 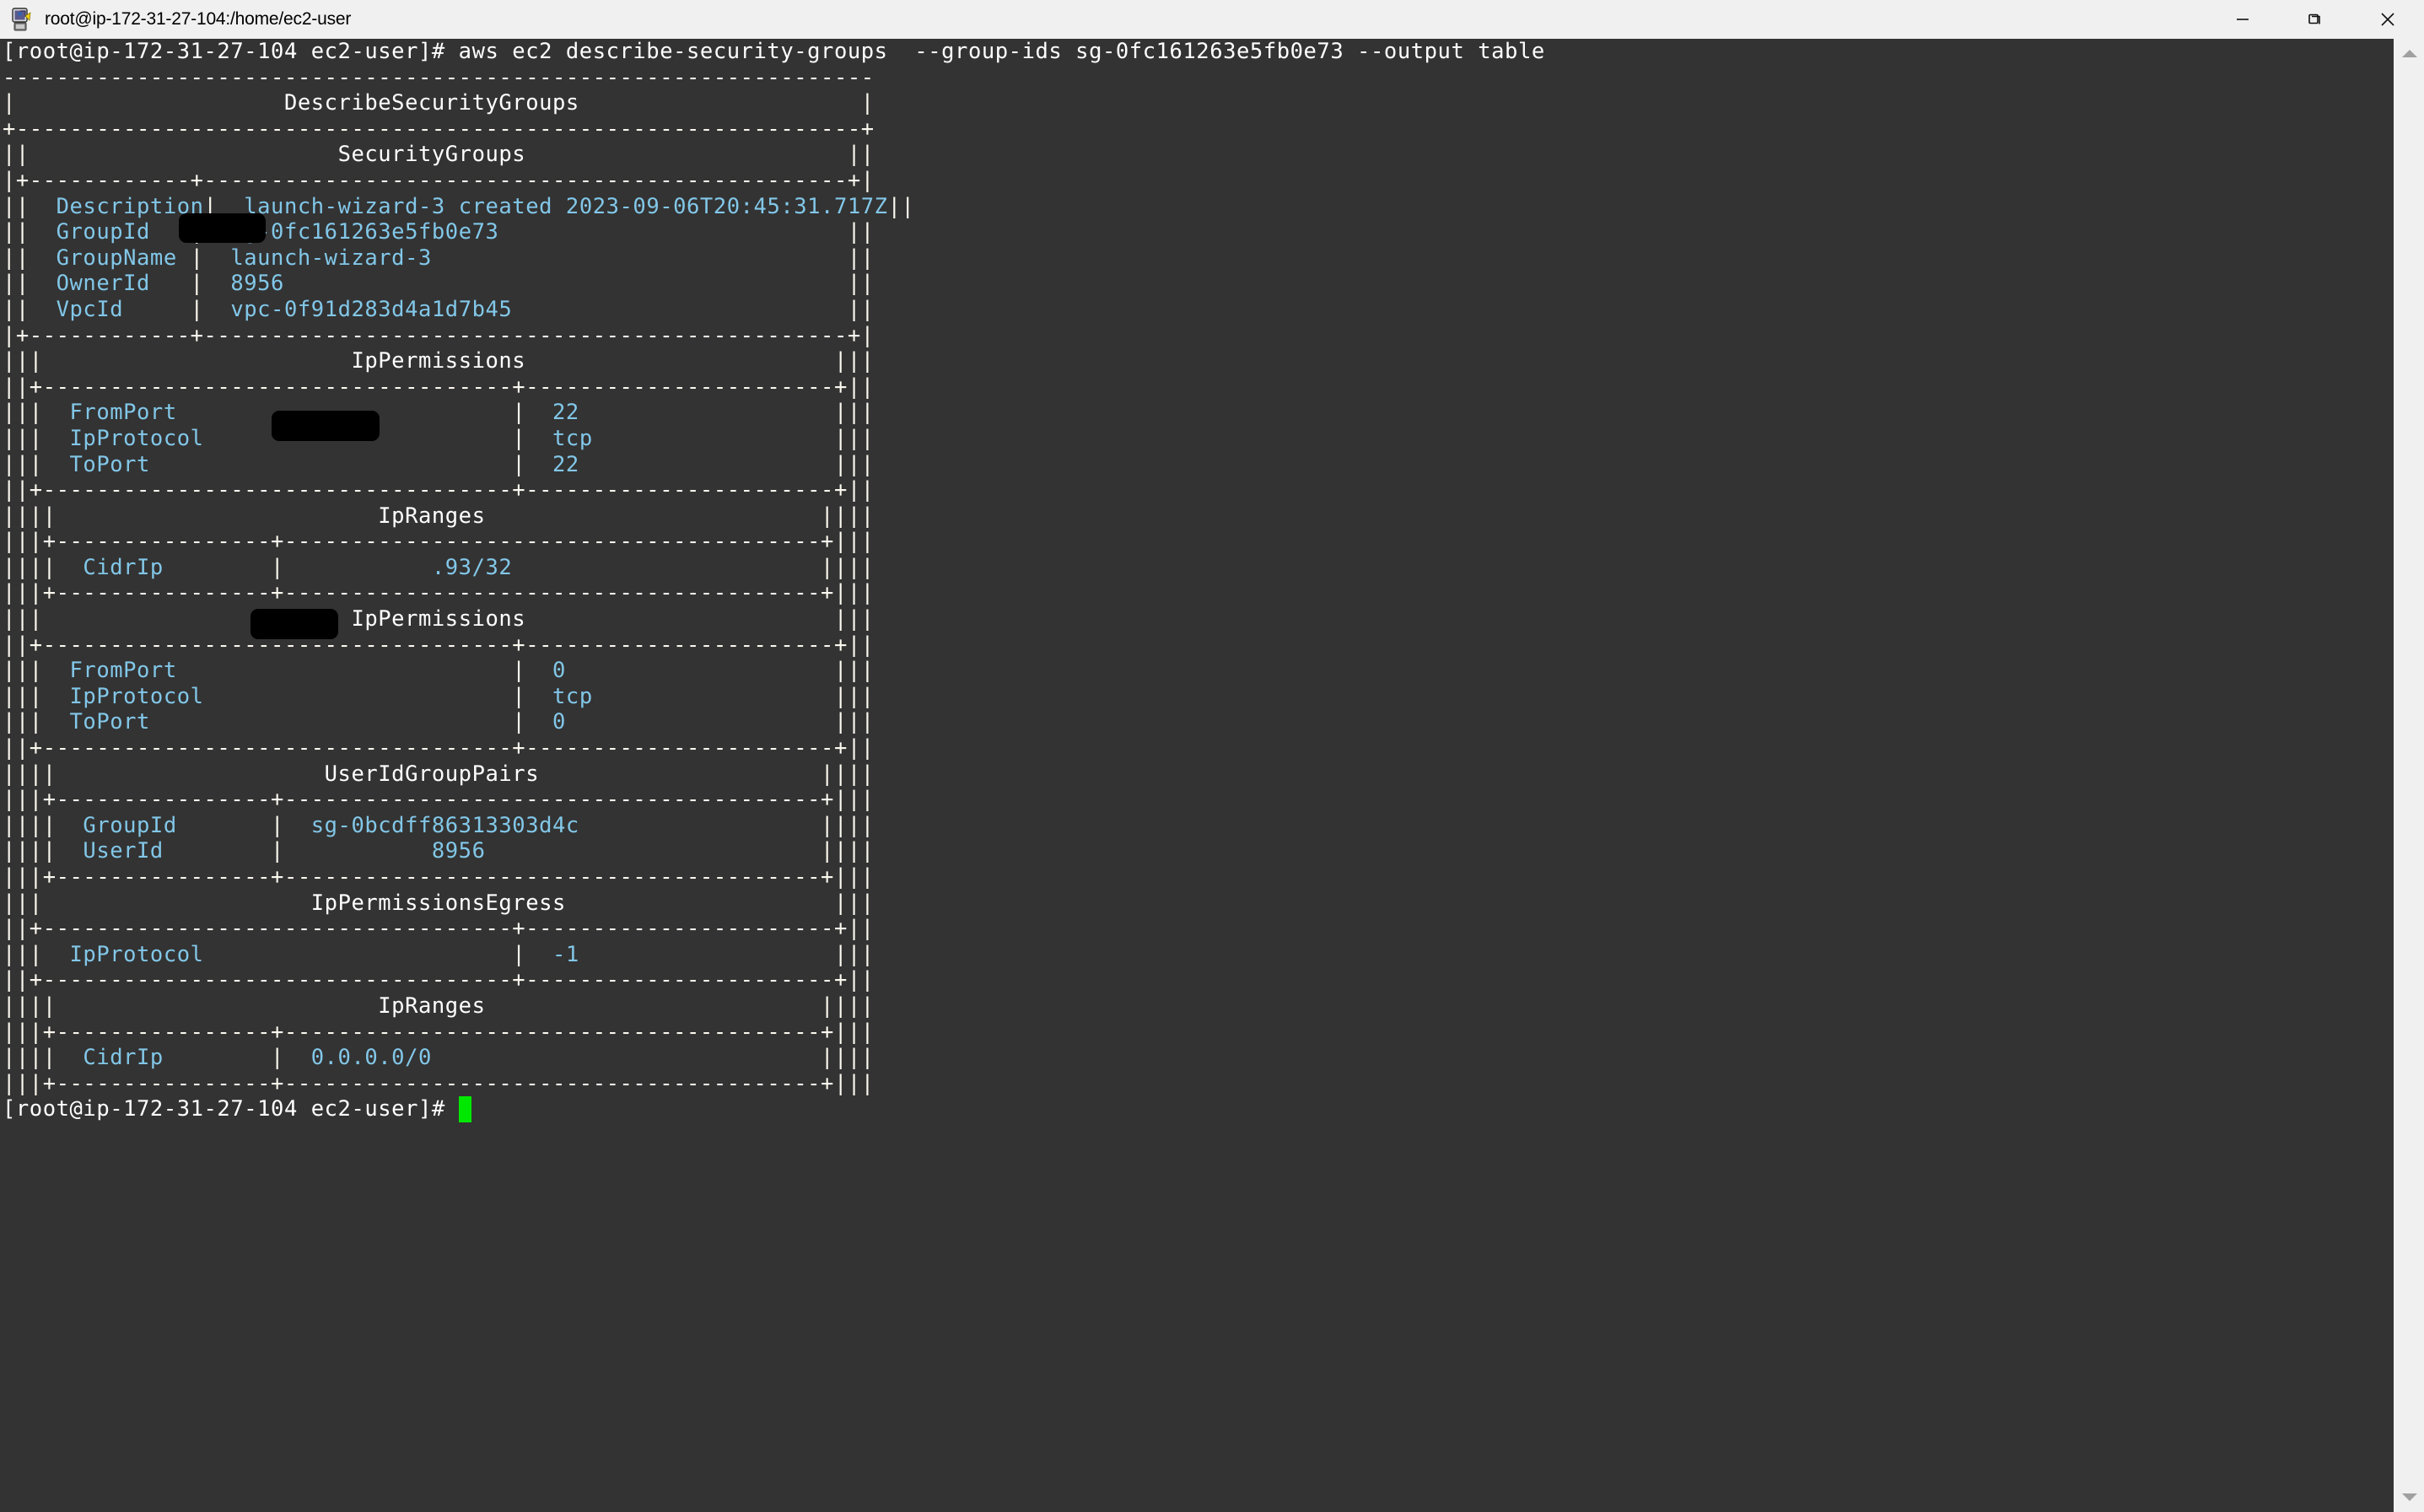 I want to click on redaction-box-ownerid, so click(x=222, y=228).